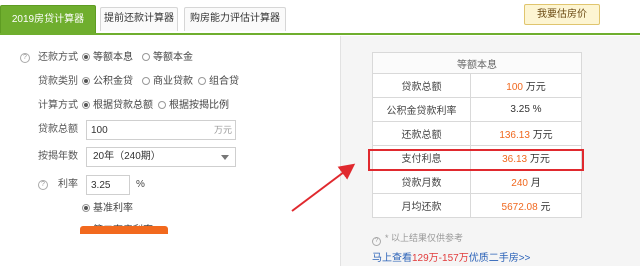  What do you see at coordinates (117, 106) in the screenshot?
I see `radio-by-loan-total: 根据贷款总额` at bounding box center [117, 106].